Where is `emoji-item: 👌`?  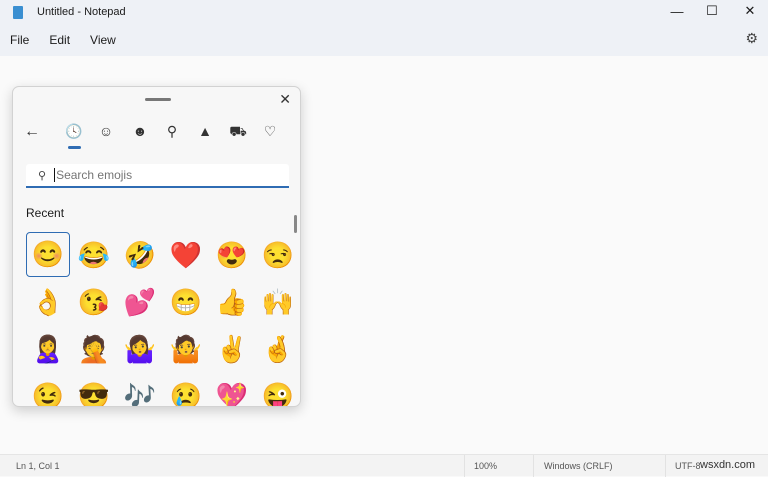 emoji-item: 👌 is located at coordinates (48, 302).